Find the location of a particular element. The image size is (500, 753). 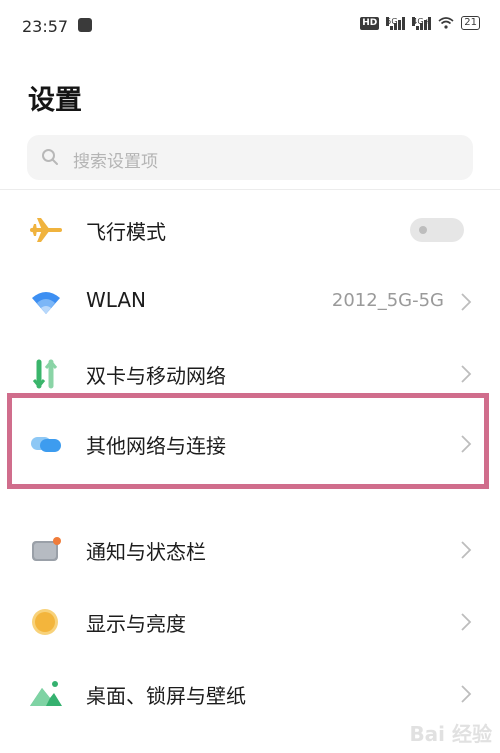

settings-item-label: 通知与状态栏 is located at coordinates (146, 552).